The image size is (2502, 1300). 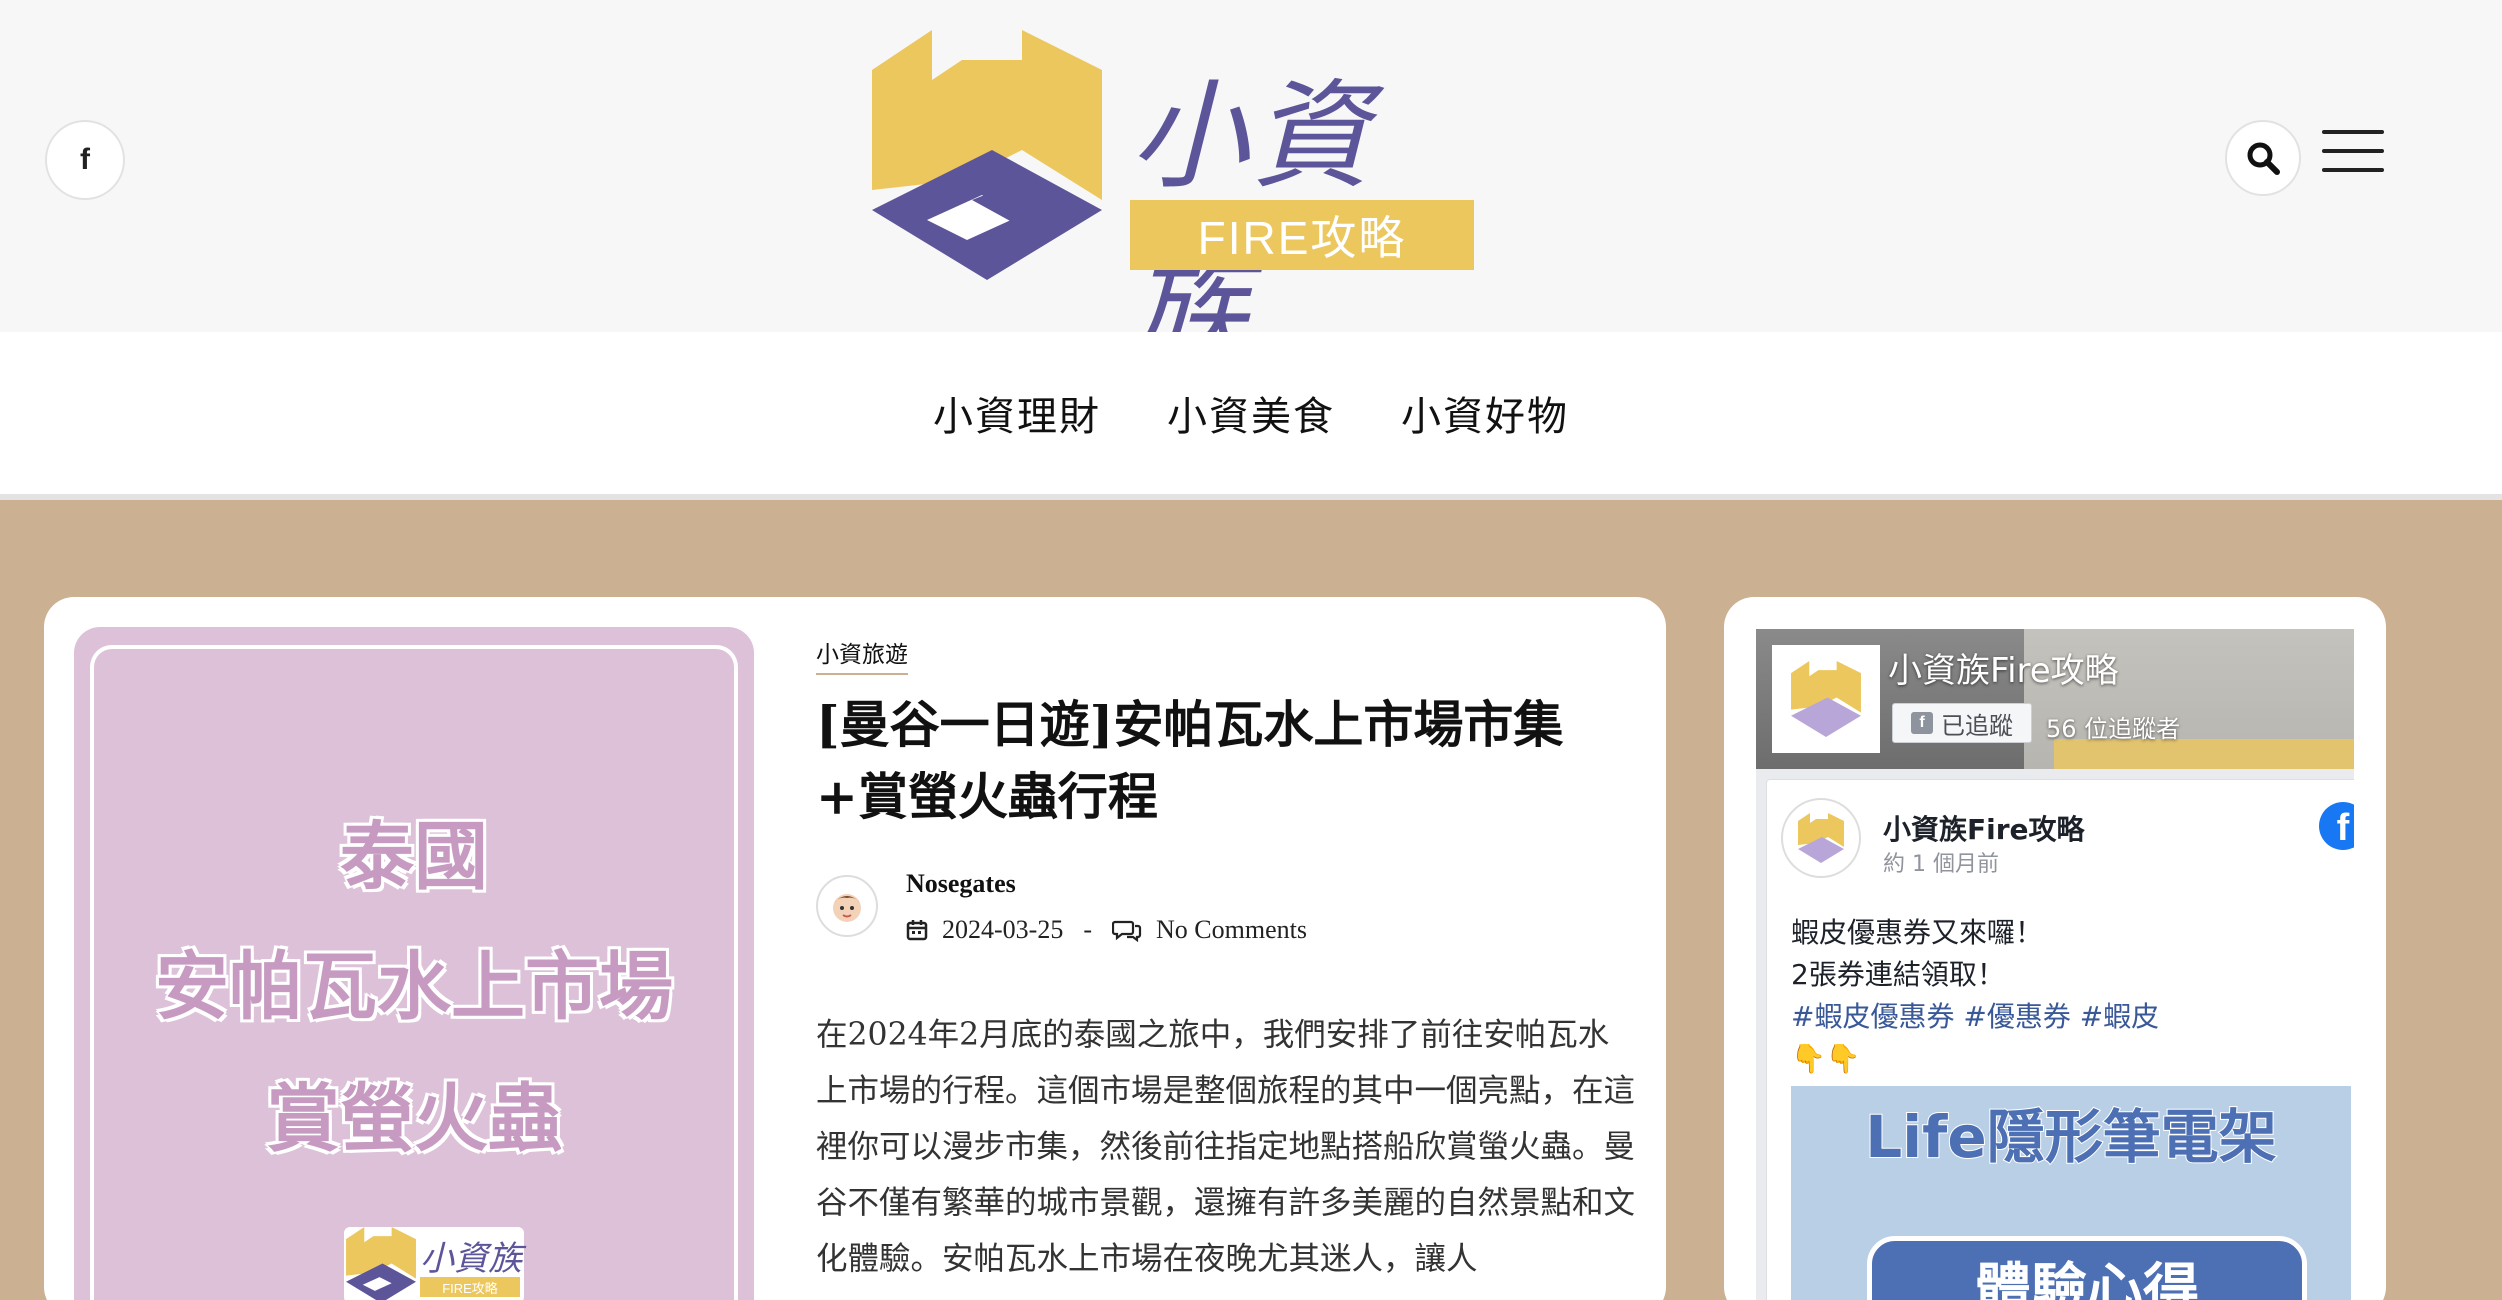 I want to click on site-logo: 小資族 FIRE攻略, so click(x=1177, y=203).